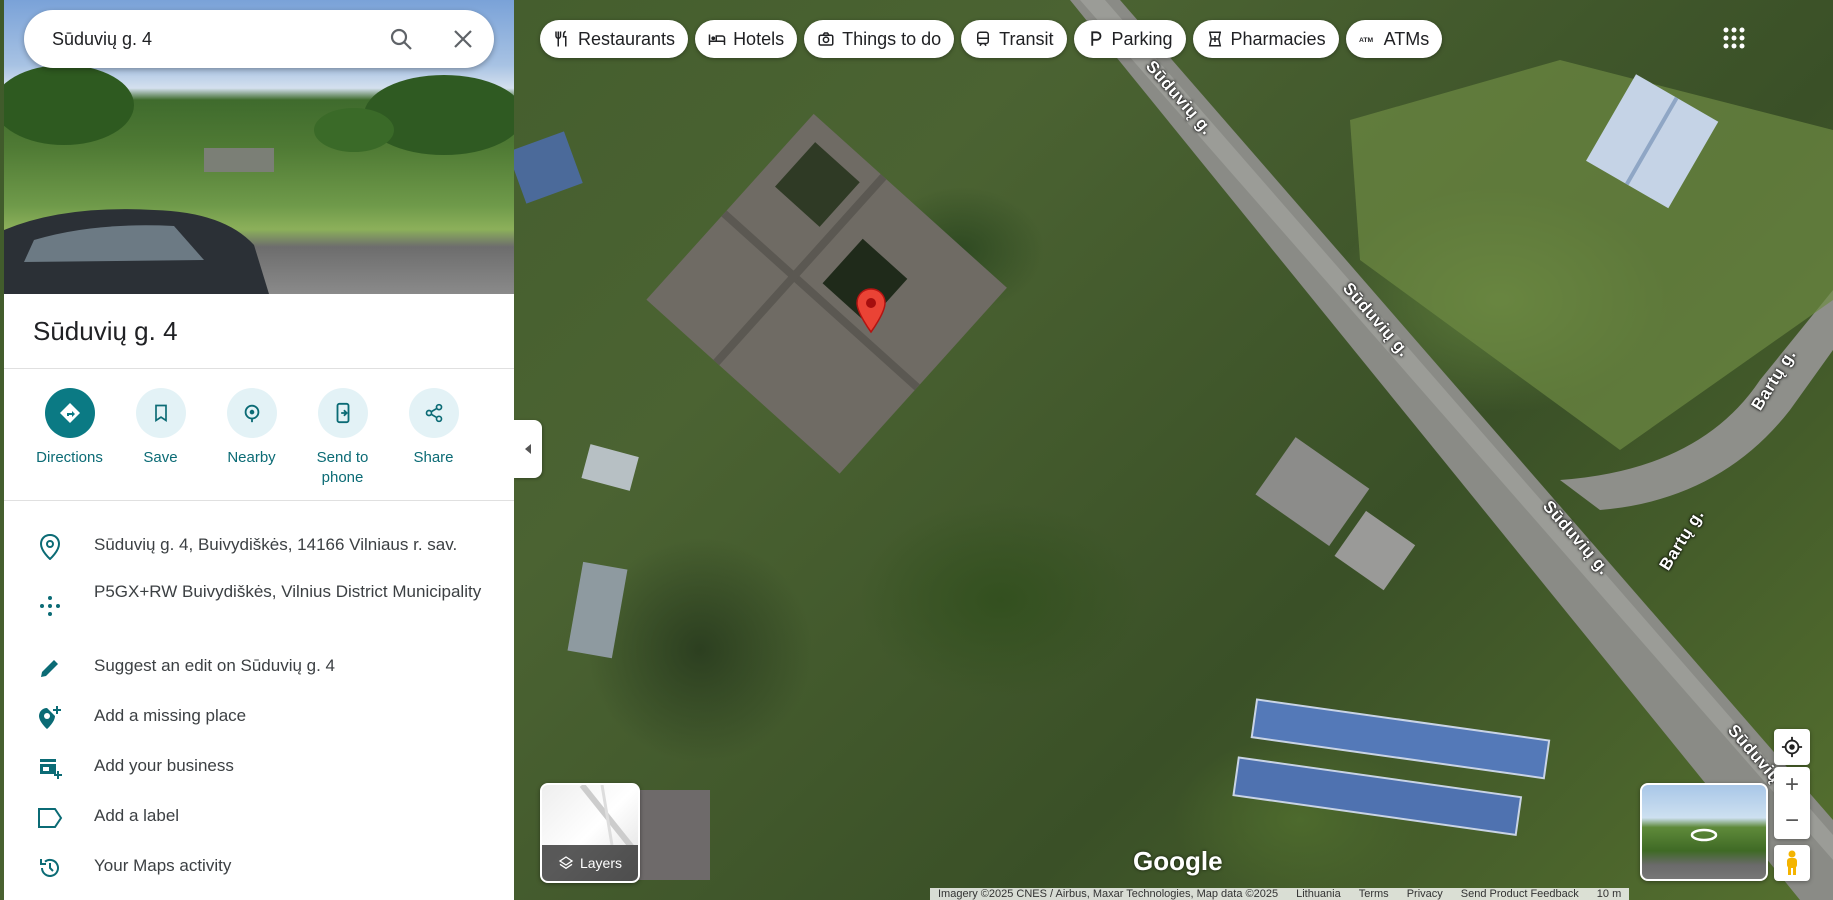 This screenshot has height=900, width=1833. I want to click on place-title: Sūduvių g. 4, so click(105, 331).